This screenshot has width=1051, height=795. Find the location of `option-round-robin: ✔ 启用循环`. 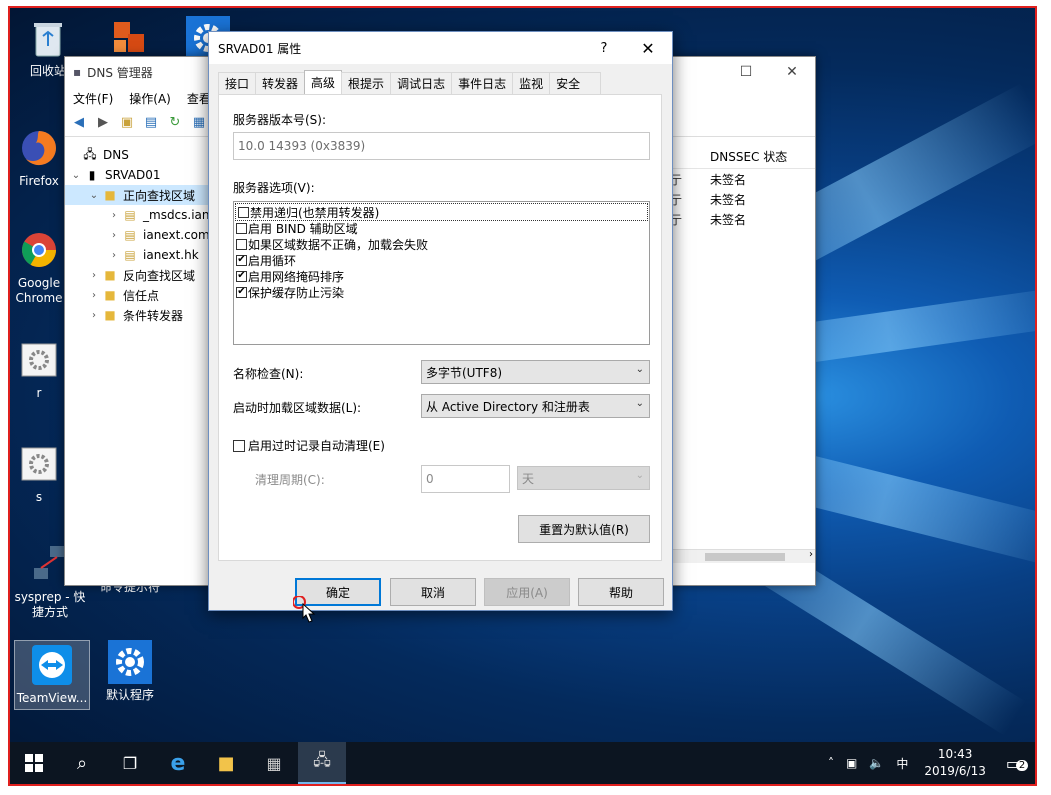

option-round-robin: ✔ 启用循环 is located at coordinates (441, 260).